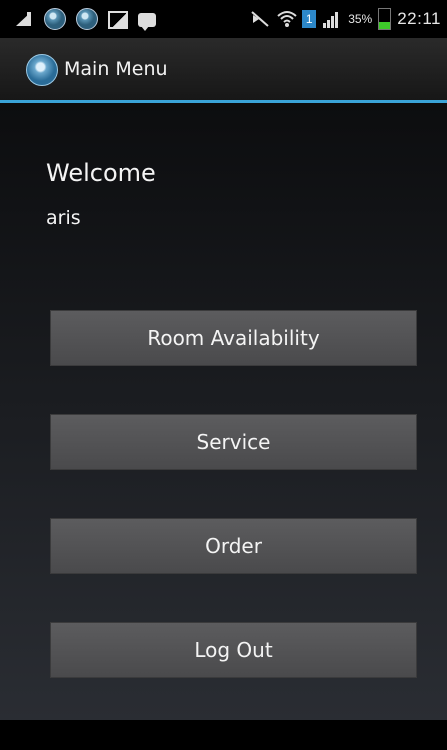 The height and width of the screenshot is (750, 447). I want to click on sim-1-icon: 1, so click(309, 19).